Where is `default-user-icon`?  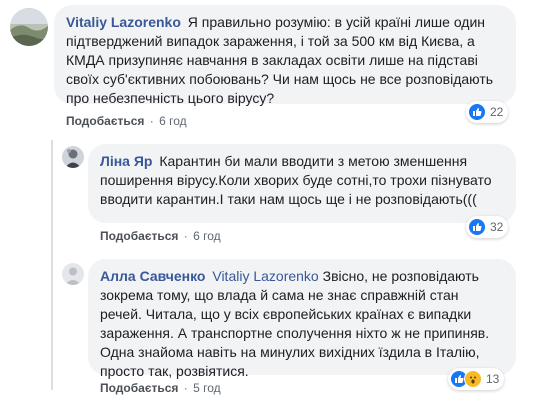
default-user-icon is located at coordinates (73, 274).